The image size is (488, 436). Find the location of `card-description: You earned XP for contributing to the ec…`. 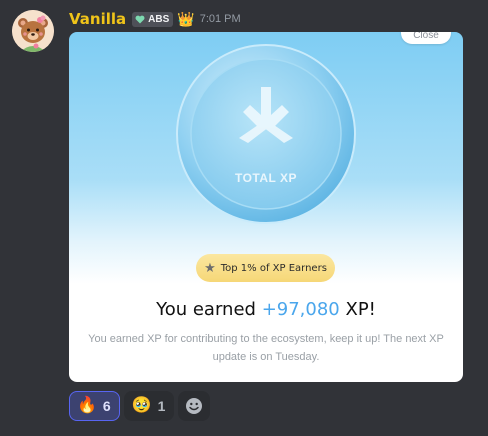

card-description: You earned XP for contributing to the ec… is located at coordinates (266, 348).